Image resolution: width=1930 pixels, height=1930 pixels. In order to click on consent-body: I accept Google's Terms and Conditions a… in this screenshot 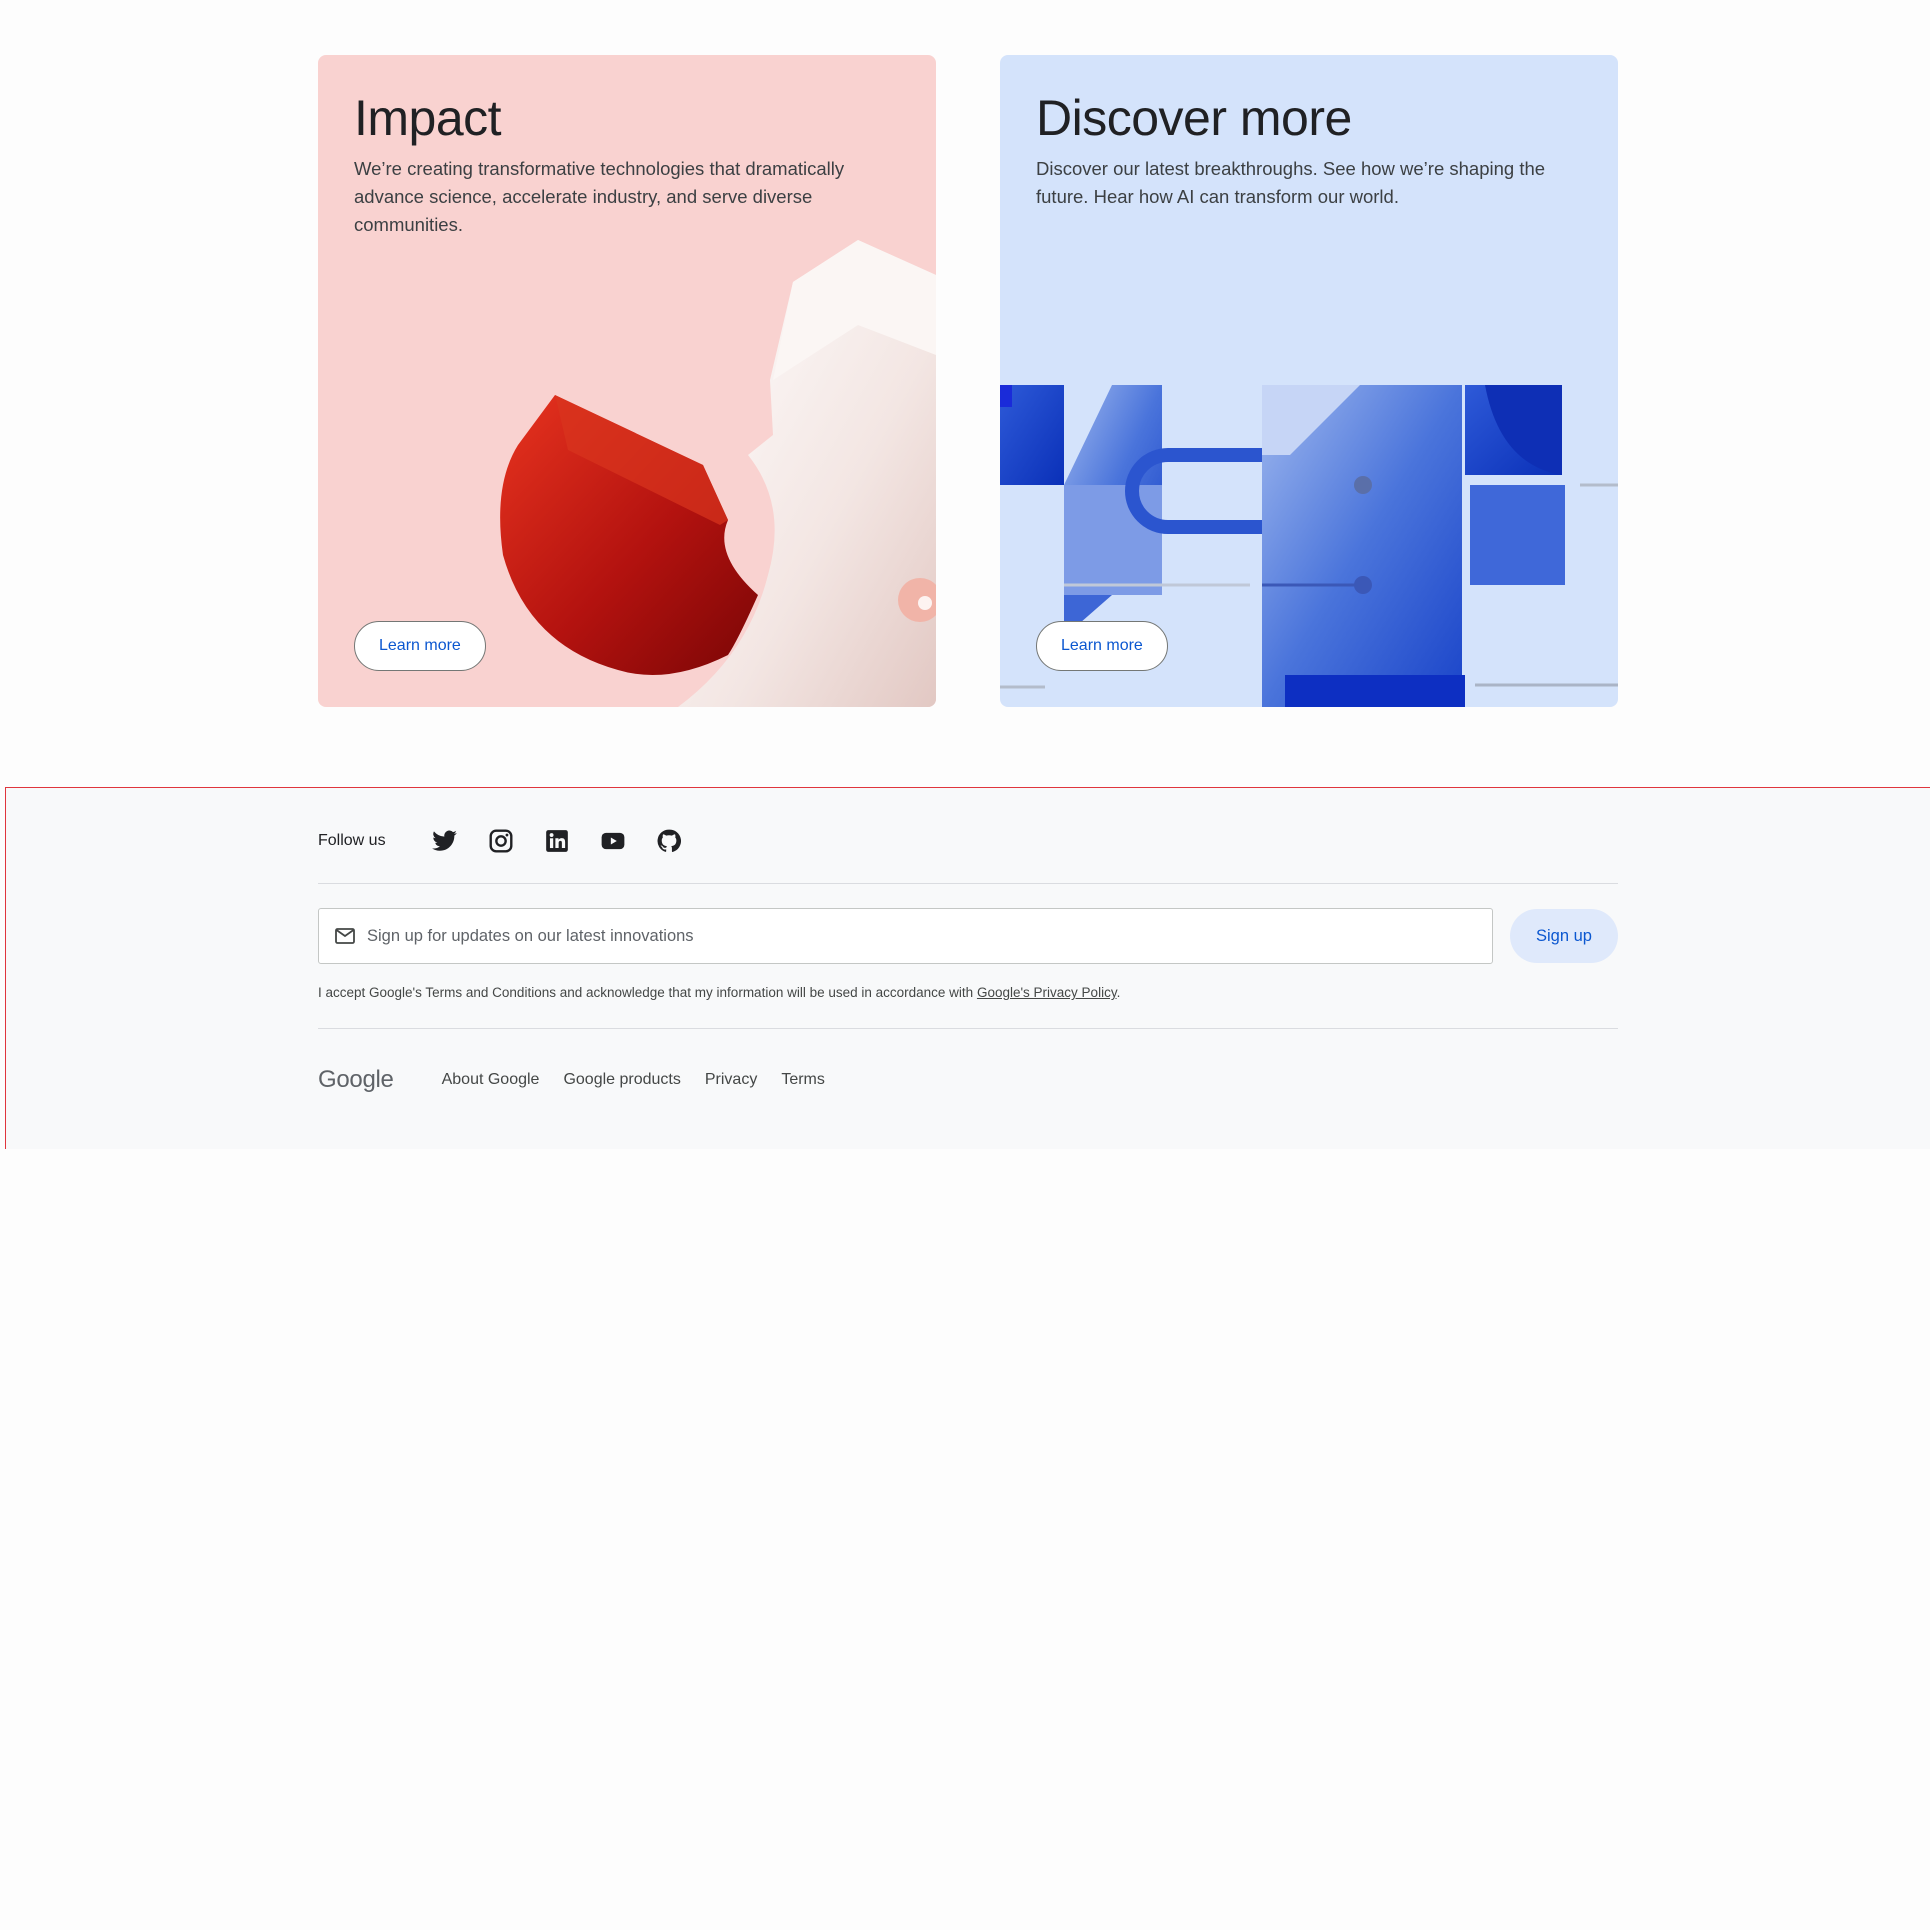, I will do `click(647, 992)`.